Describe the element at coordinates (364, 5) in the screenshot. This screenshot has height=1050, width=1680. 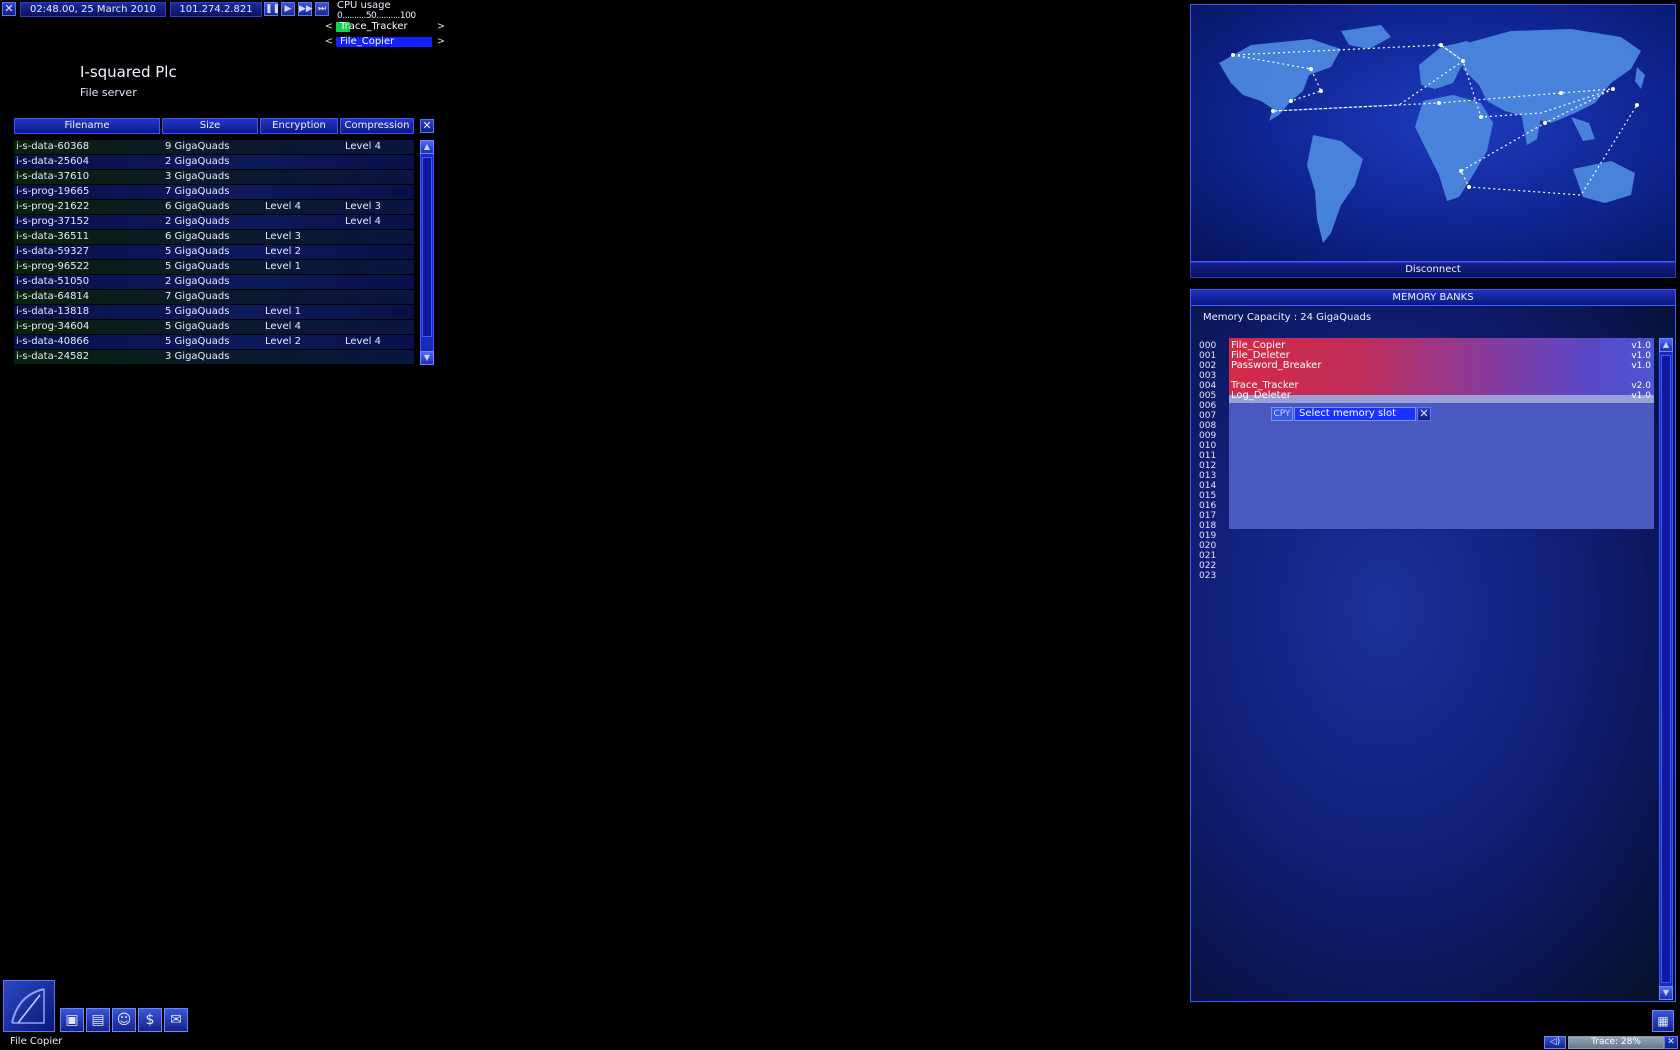
I see `cpu-usage-label: CPU usage` at that location.